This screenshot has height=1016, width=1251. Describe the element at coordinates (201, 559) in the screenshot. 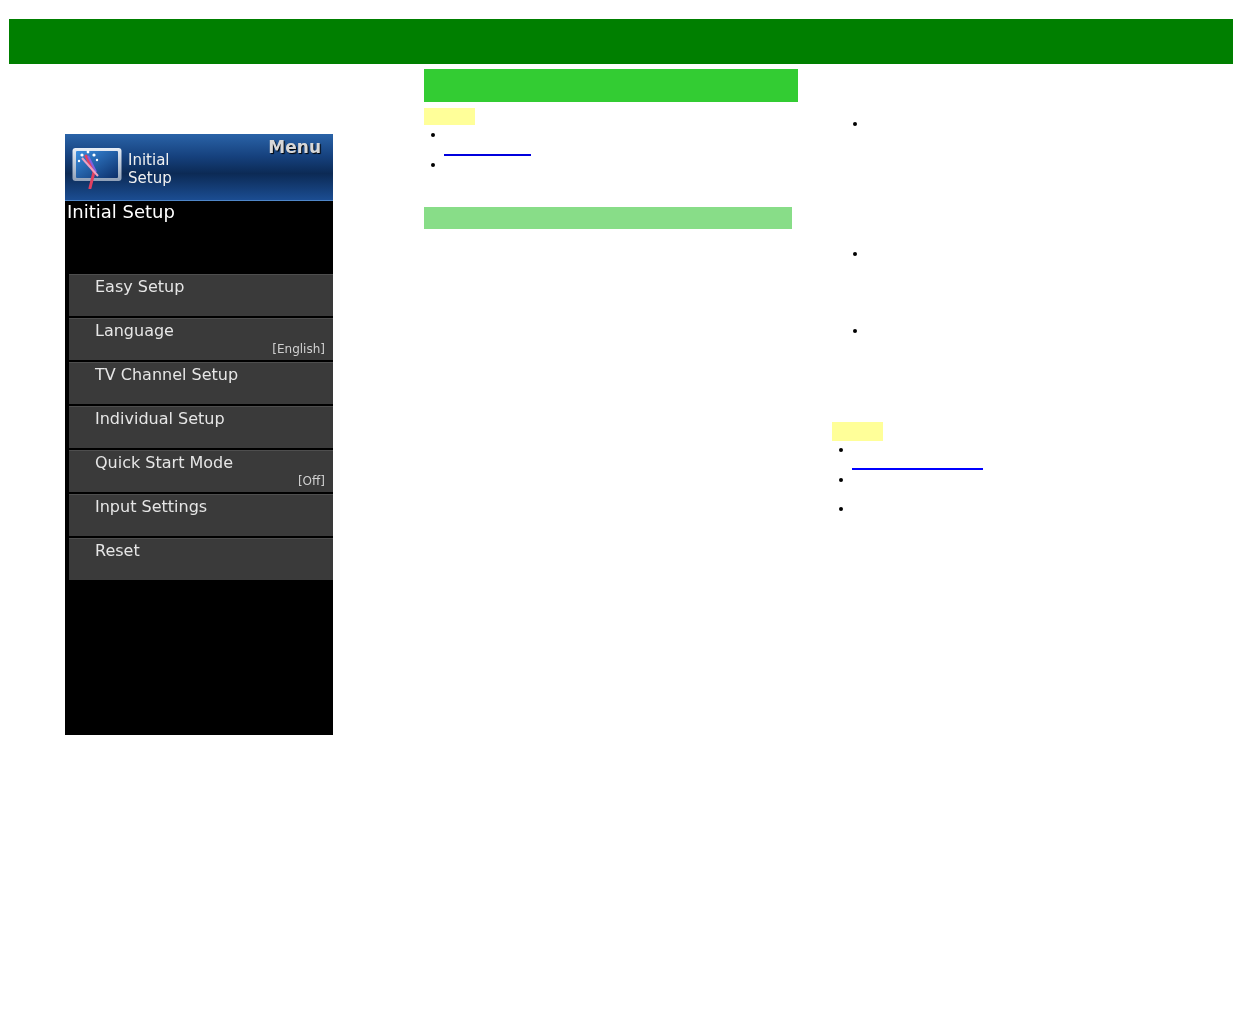

I see `menu-item: Reset` at that location.